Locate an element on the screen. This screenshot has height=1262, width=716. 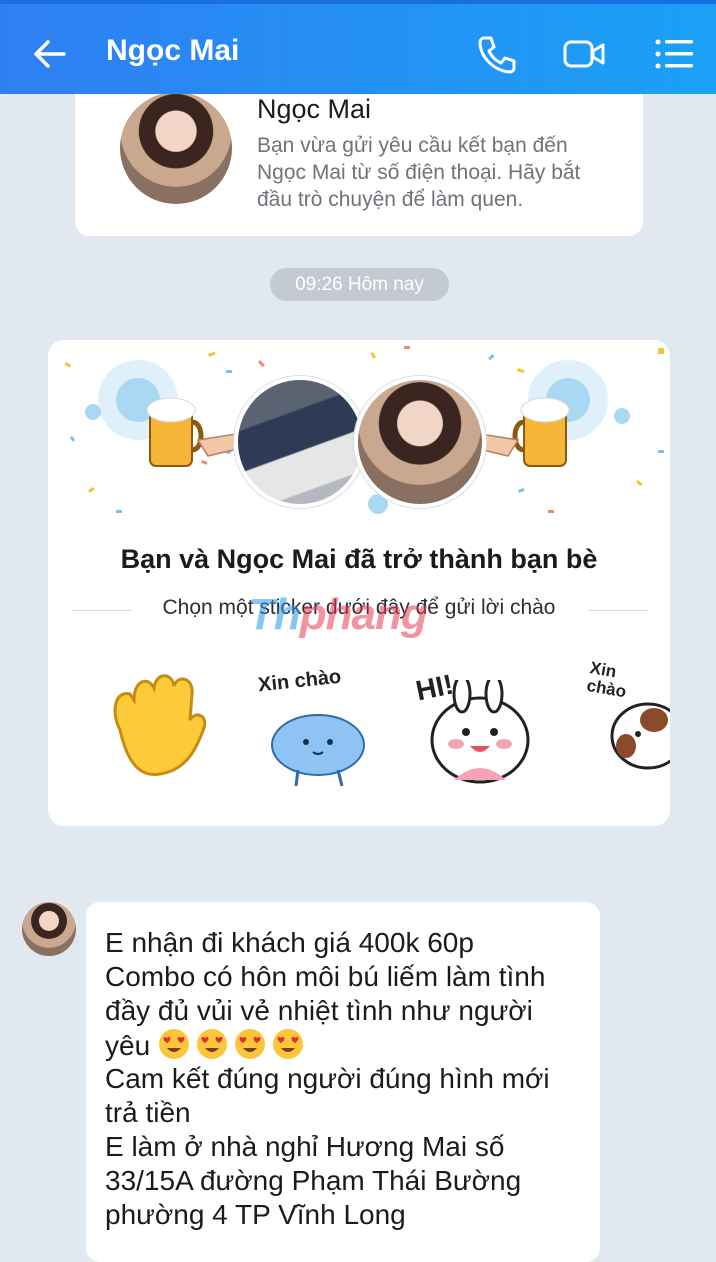
message-line: E làm ở nhà nghỉ Hương Mai số is located at coordinates (305, 1146).